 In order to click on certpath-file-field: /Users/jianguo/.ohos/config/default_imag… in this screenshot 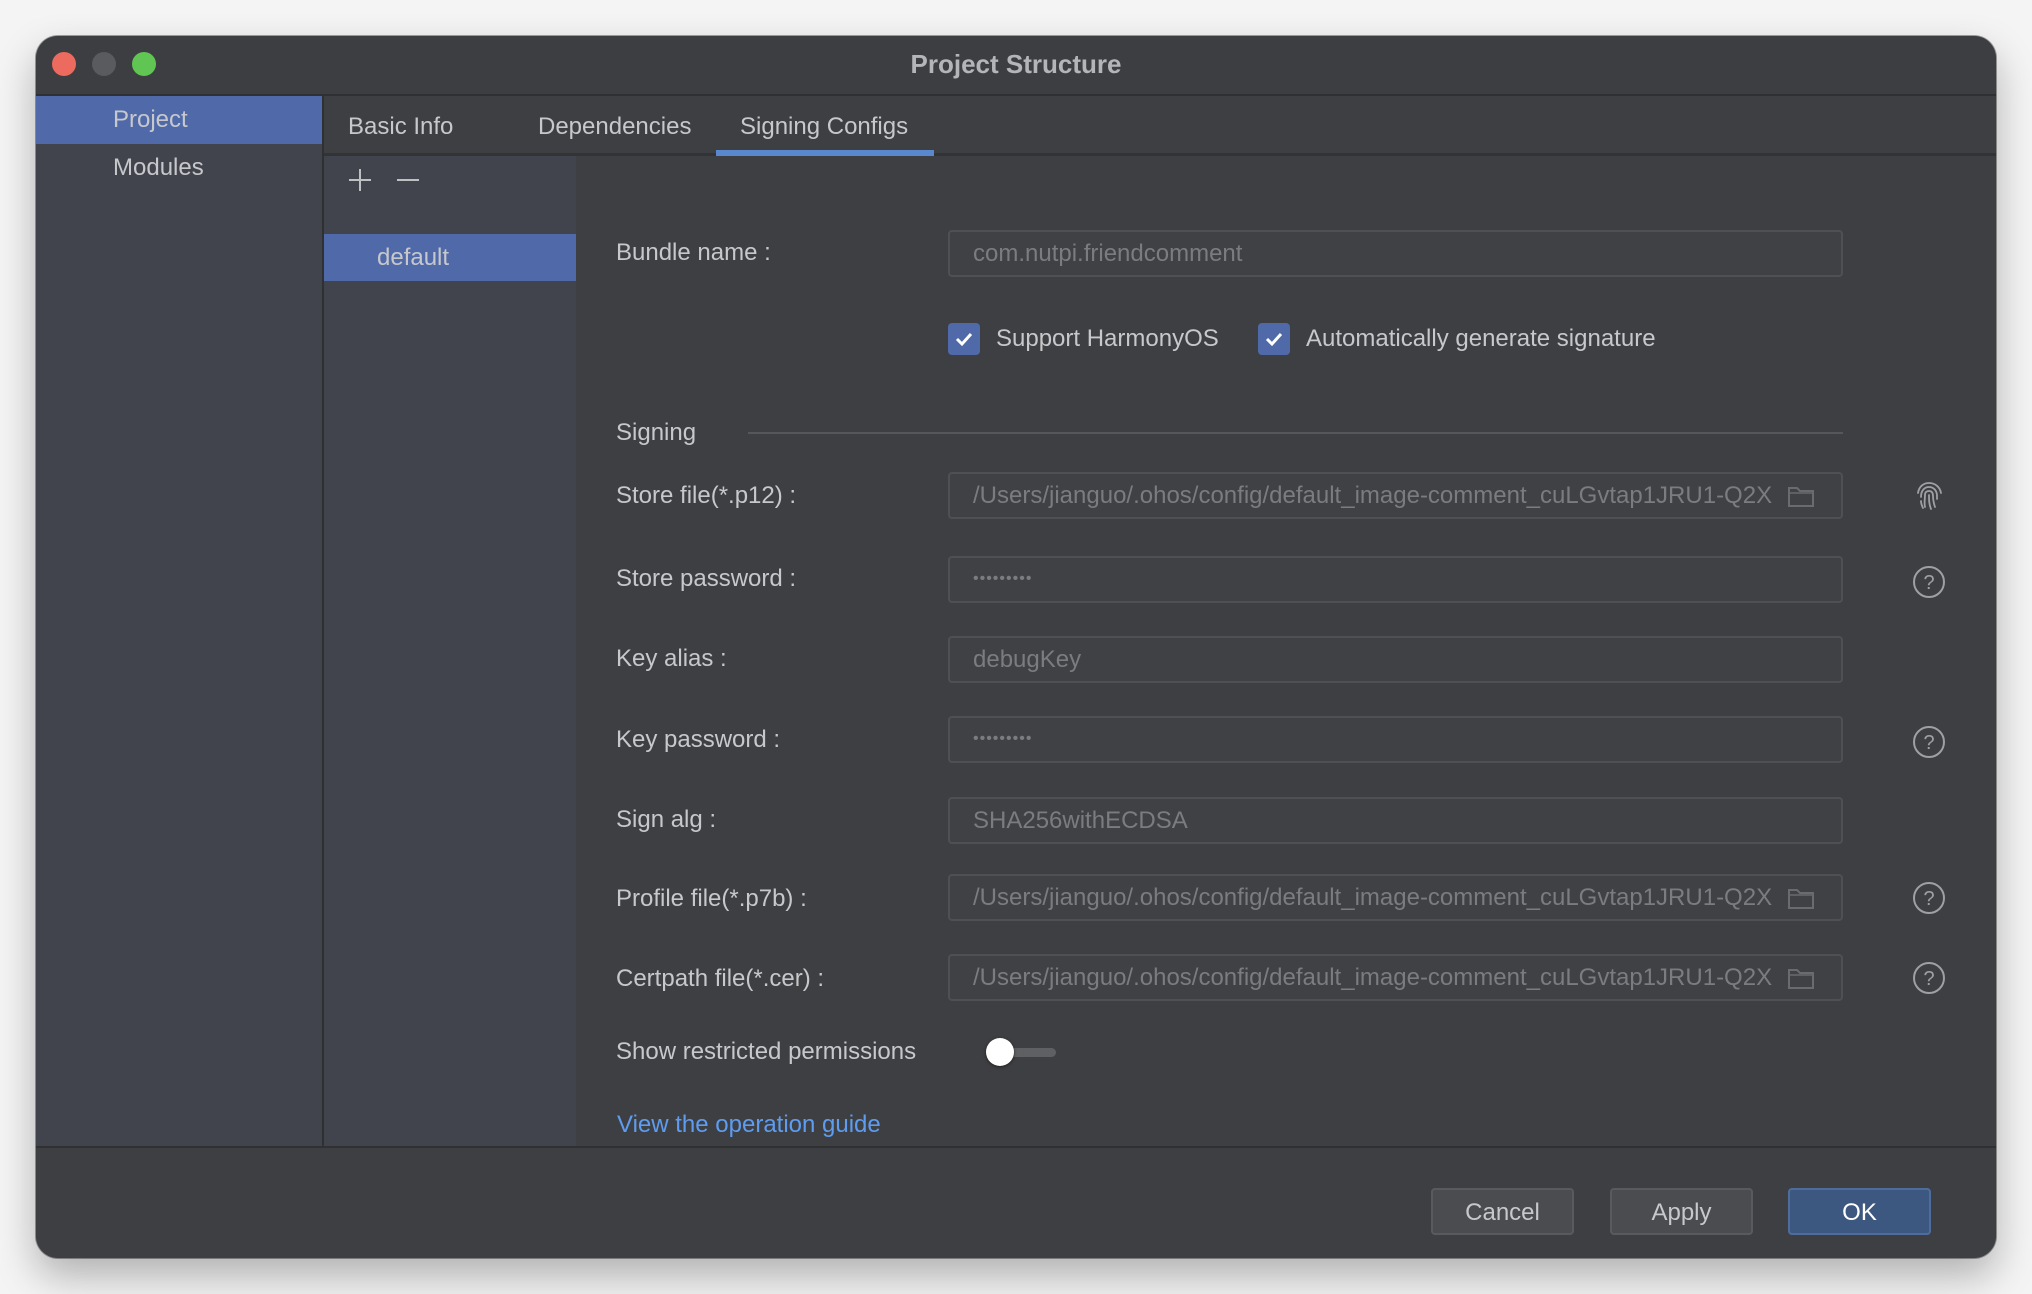, I will do `click(1395, 977)`.